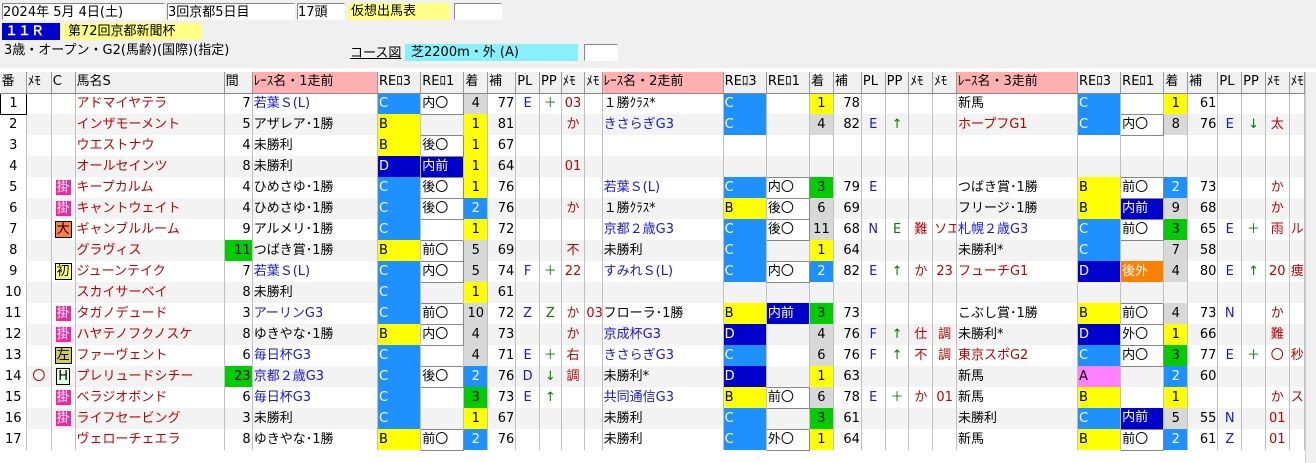  What do you see at coordinates (376, 53) in the screenshot?
I see `course-map-link: コース図` at bounding box center [376, 53].